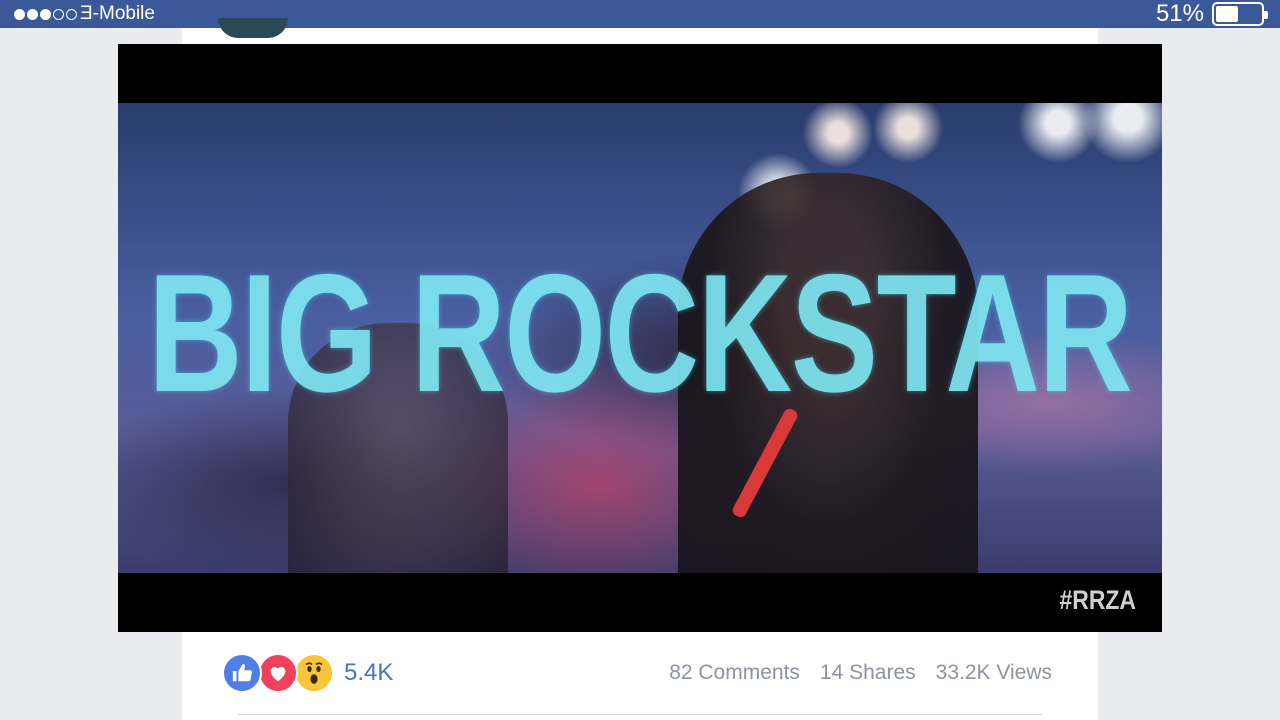  What do you see at coordinates (734, 673) in the screenshot?
I see `comments-count: 82 Comments` at bounding box center [734, 673].